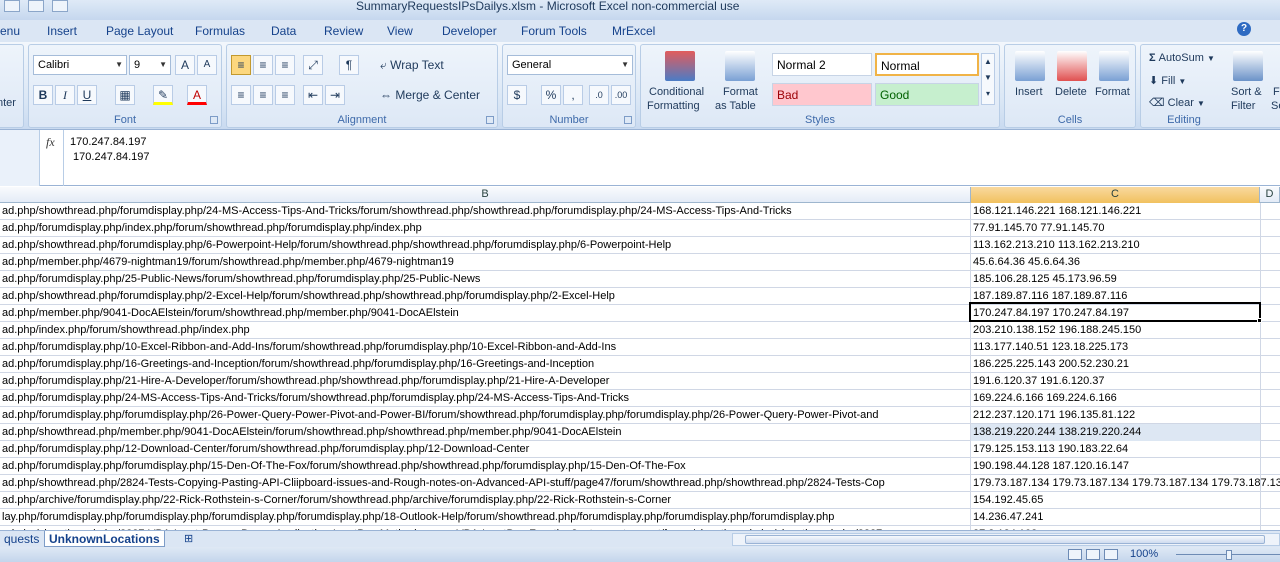 Image resolution: width=1280 pixels, height=562 pixels. Describe the element at coordinates (988, 79) in the screenshot. I see `styles-gallery-scroll-icon: ▲ ▼ ▾` at that location.